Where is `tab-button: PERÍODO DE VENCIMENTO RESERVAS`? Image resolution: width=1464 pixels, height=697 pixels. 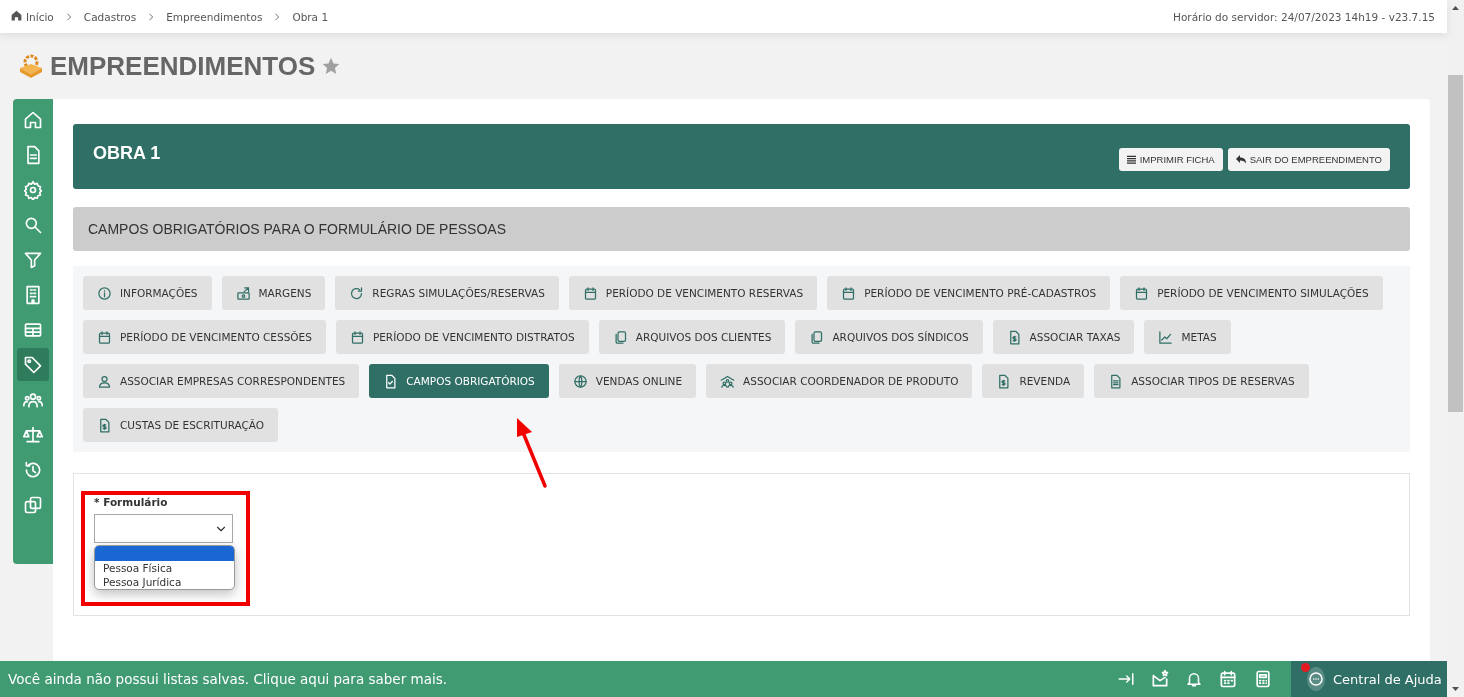 tab-button: PERÍODO DE VENCIMENTO RESERVAS is located at coordinates (693, 293).